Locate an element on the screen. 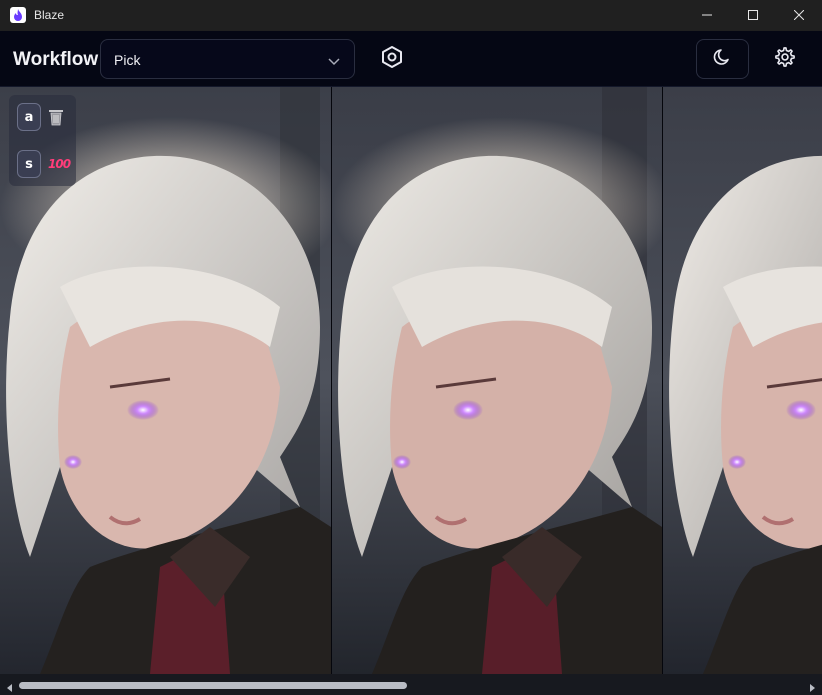 This screenshot has width=822, height=695. theme-toggle-button is located at coordinates (722, 59).